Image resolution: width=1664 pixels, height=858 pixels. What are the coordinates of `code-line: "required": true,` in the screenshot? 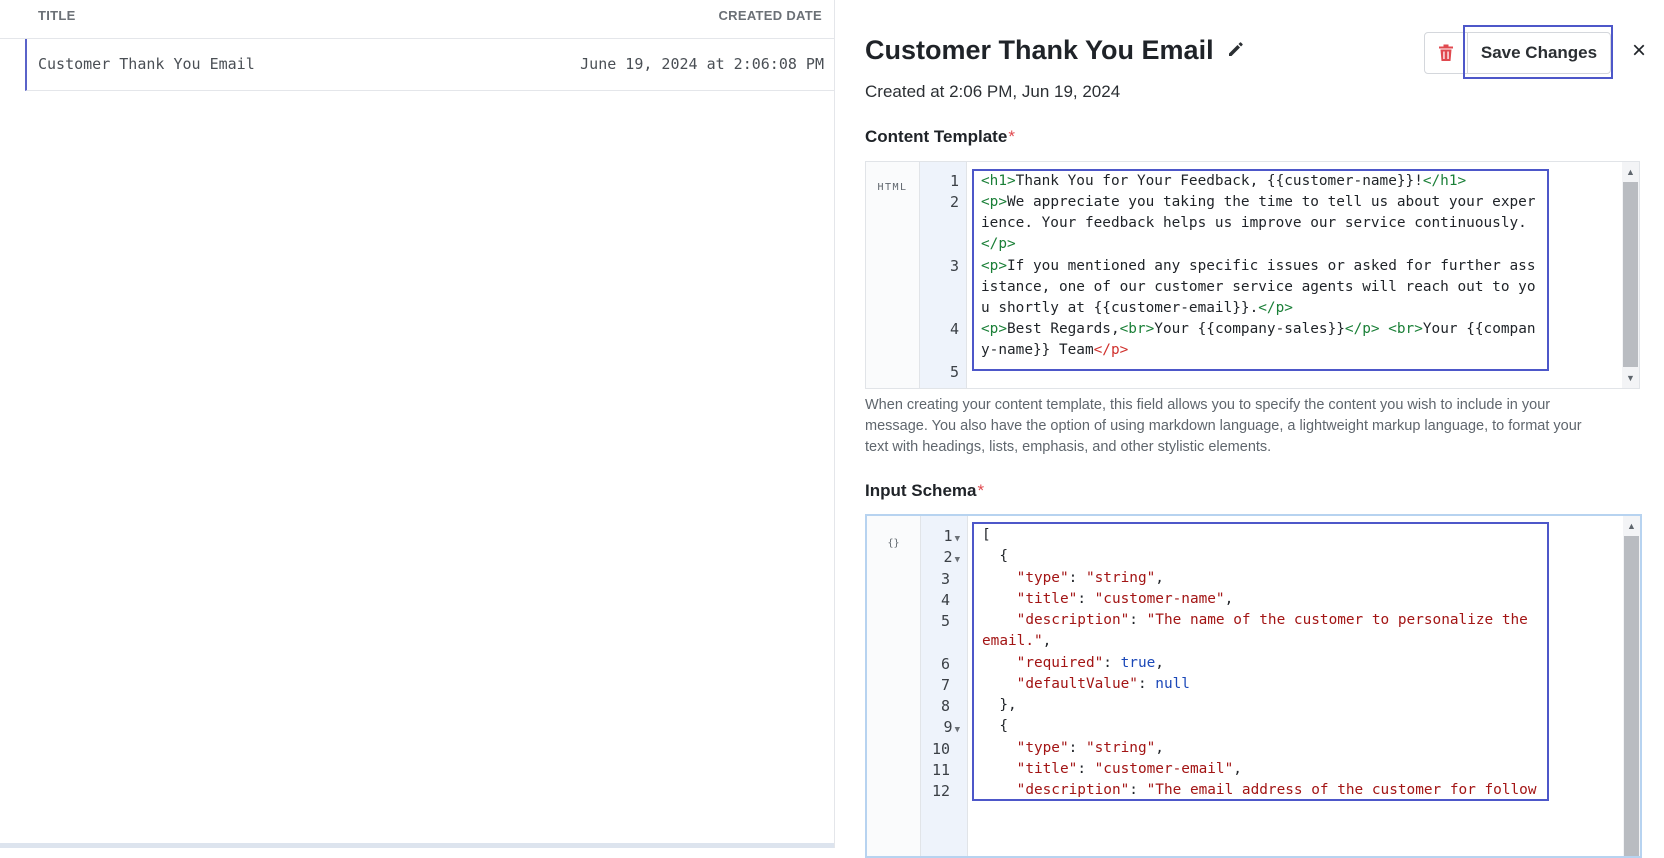 It's located at (1090, 663).